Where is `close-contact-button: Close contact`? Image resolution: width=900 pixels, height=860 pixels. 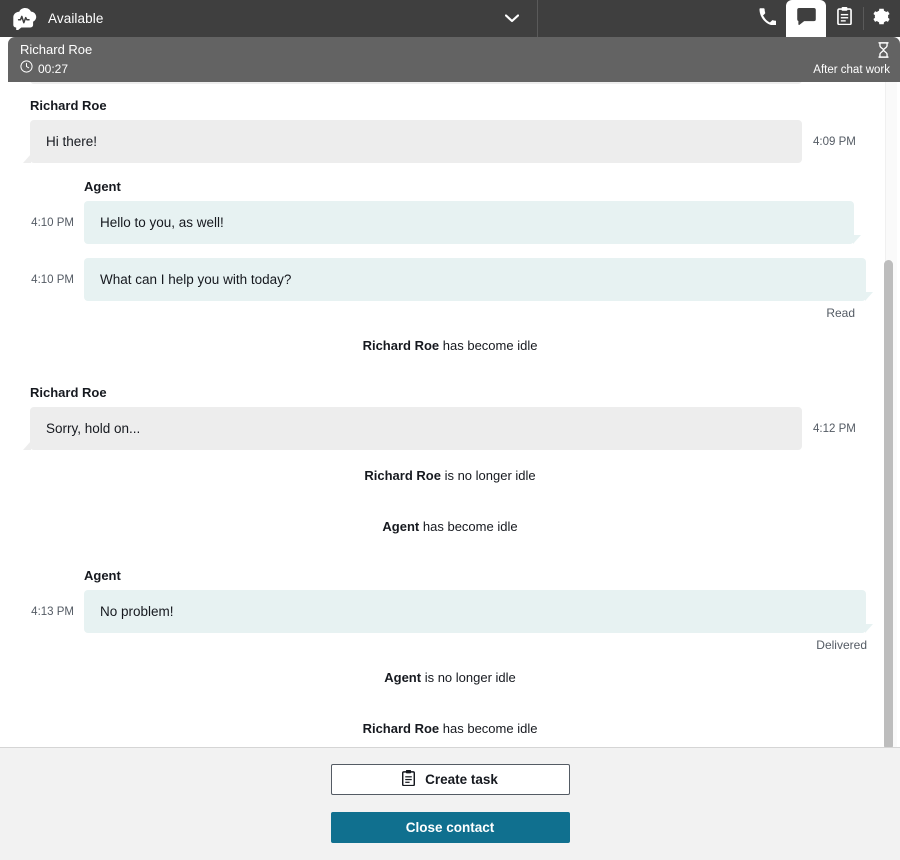 close-contact-button: Close contact is located at coordinates (450, 827).